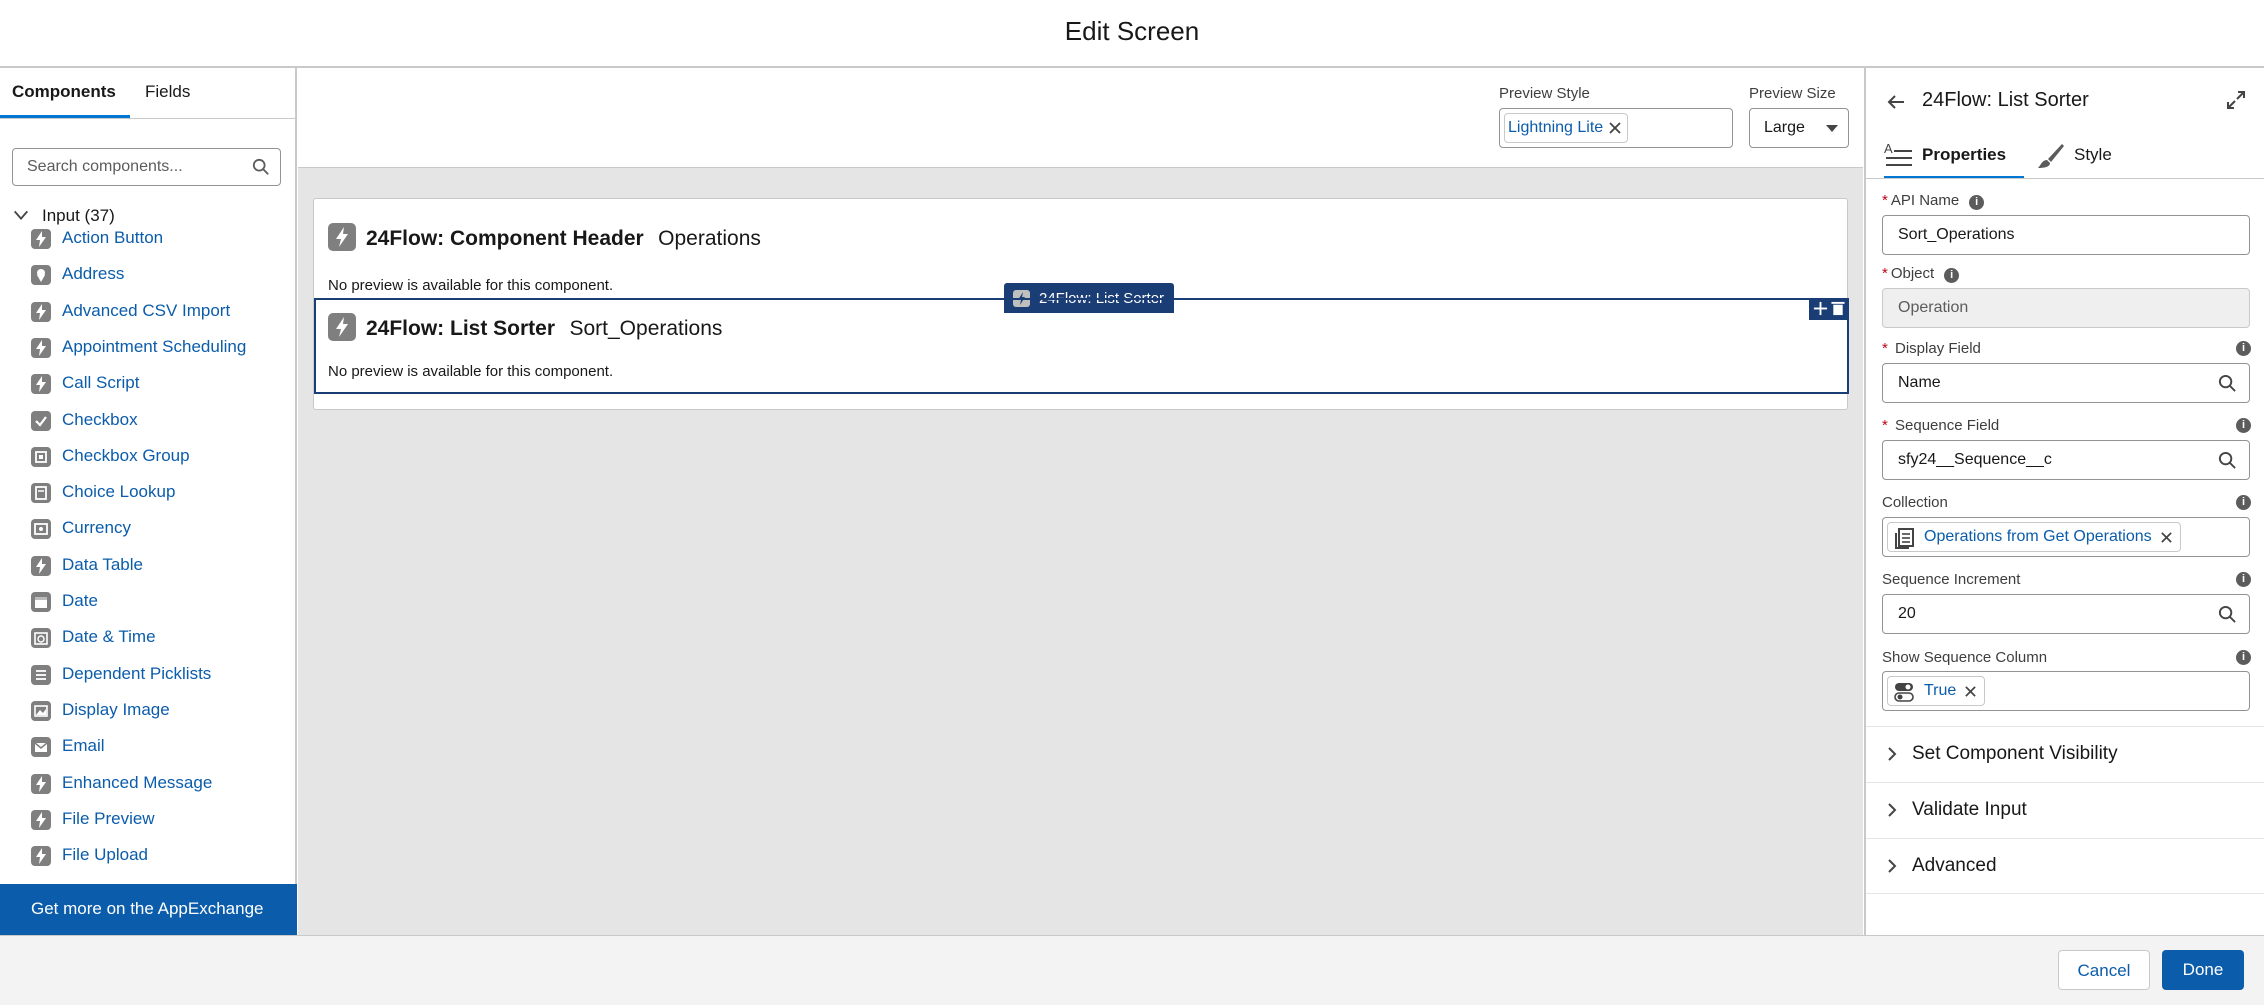  What do you see at coordinates (1838, 308) in the screenshot?
I see `delete-icon` at bounding box center [1838, 308].